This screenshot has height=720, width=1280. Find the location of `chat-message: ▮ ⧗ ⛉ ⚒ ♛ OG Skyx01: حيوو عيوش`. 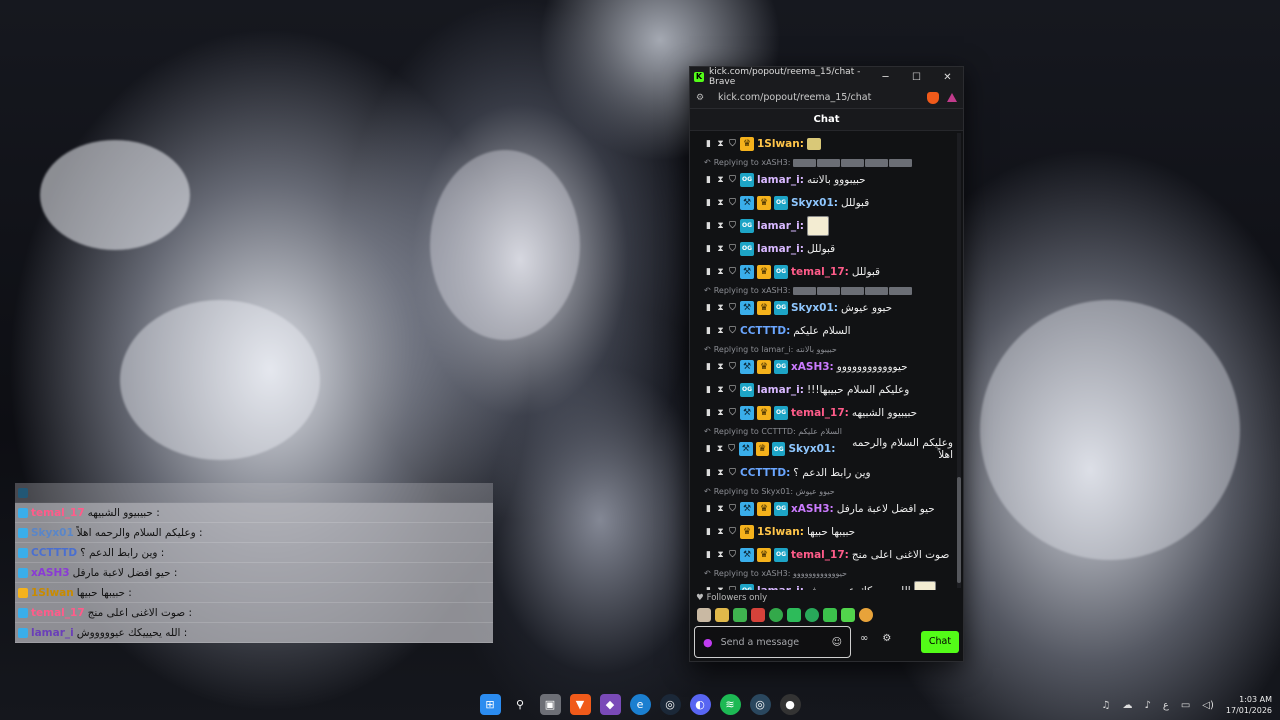

chat-message: ▮ ⧗ ⛉ ⚒ ♛ OG Skyx01: حيوو عيوش is located at coordinates (828, 307).